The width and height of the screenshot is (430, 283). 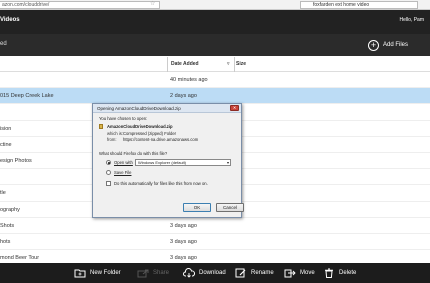 I want to click on user-greeting: Hello, Pam, so click(x=412, y=20).